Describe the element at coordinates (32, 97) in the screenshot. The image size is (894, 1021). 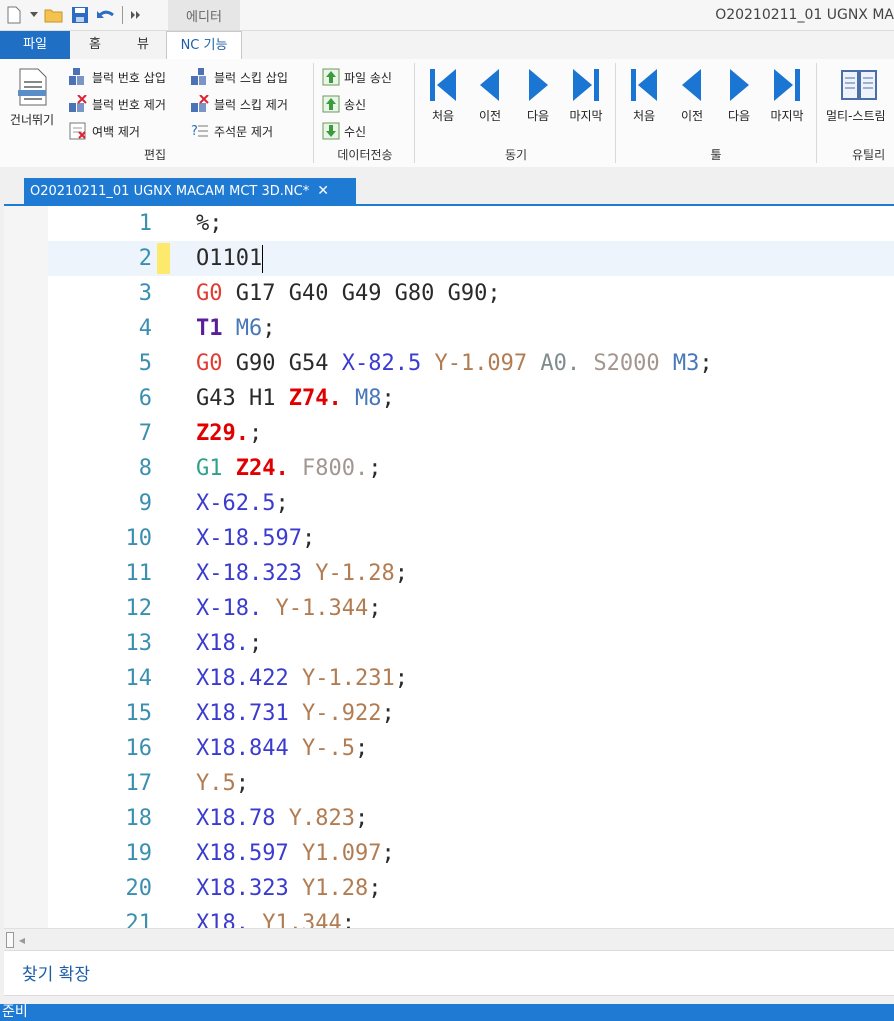
I see `skip-button: 건너뛰기` at that location.